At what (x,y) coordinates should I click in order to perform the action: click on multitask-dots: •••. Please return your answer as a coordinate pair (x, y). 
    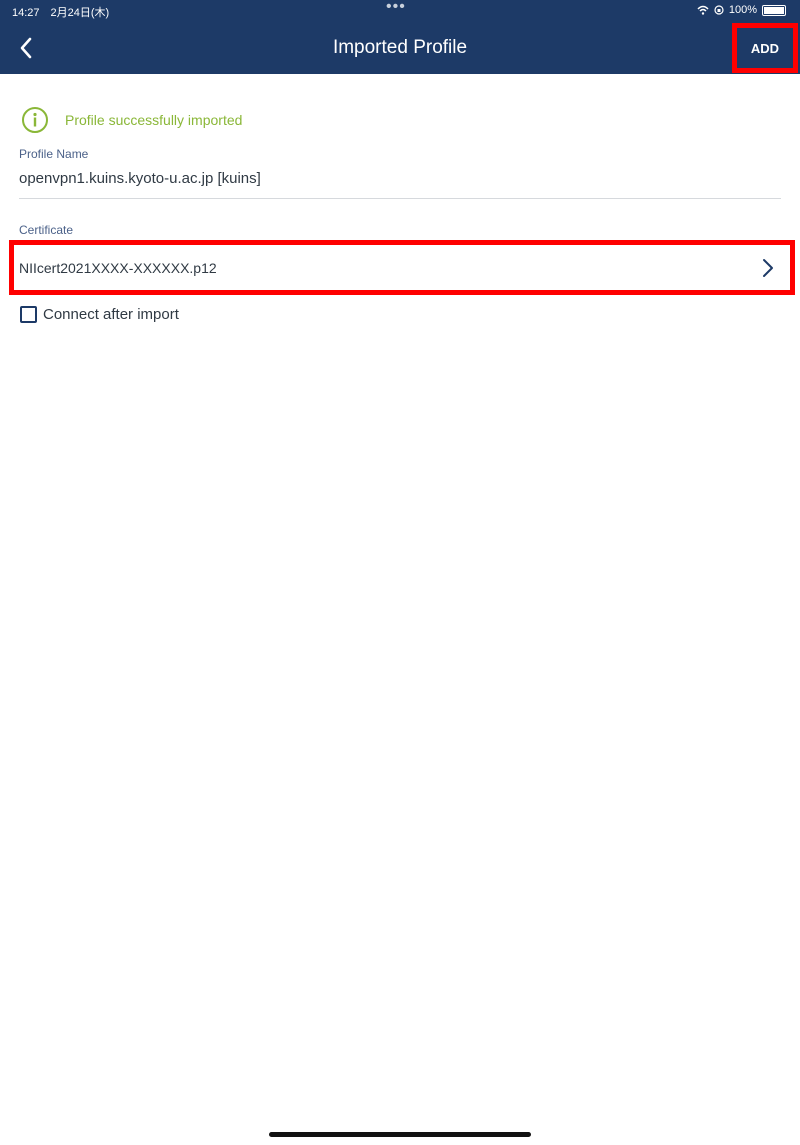
    Looking at the image, I should click on (396, 8).